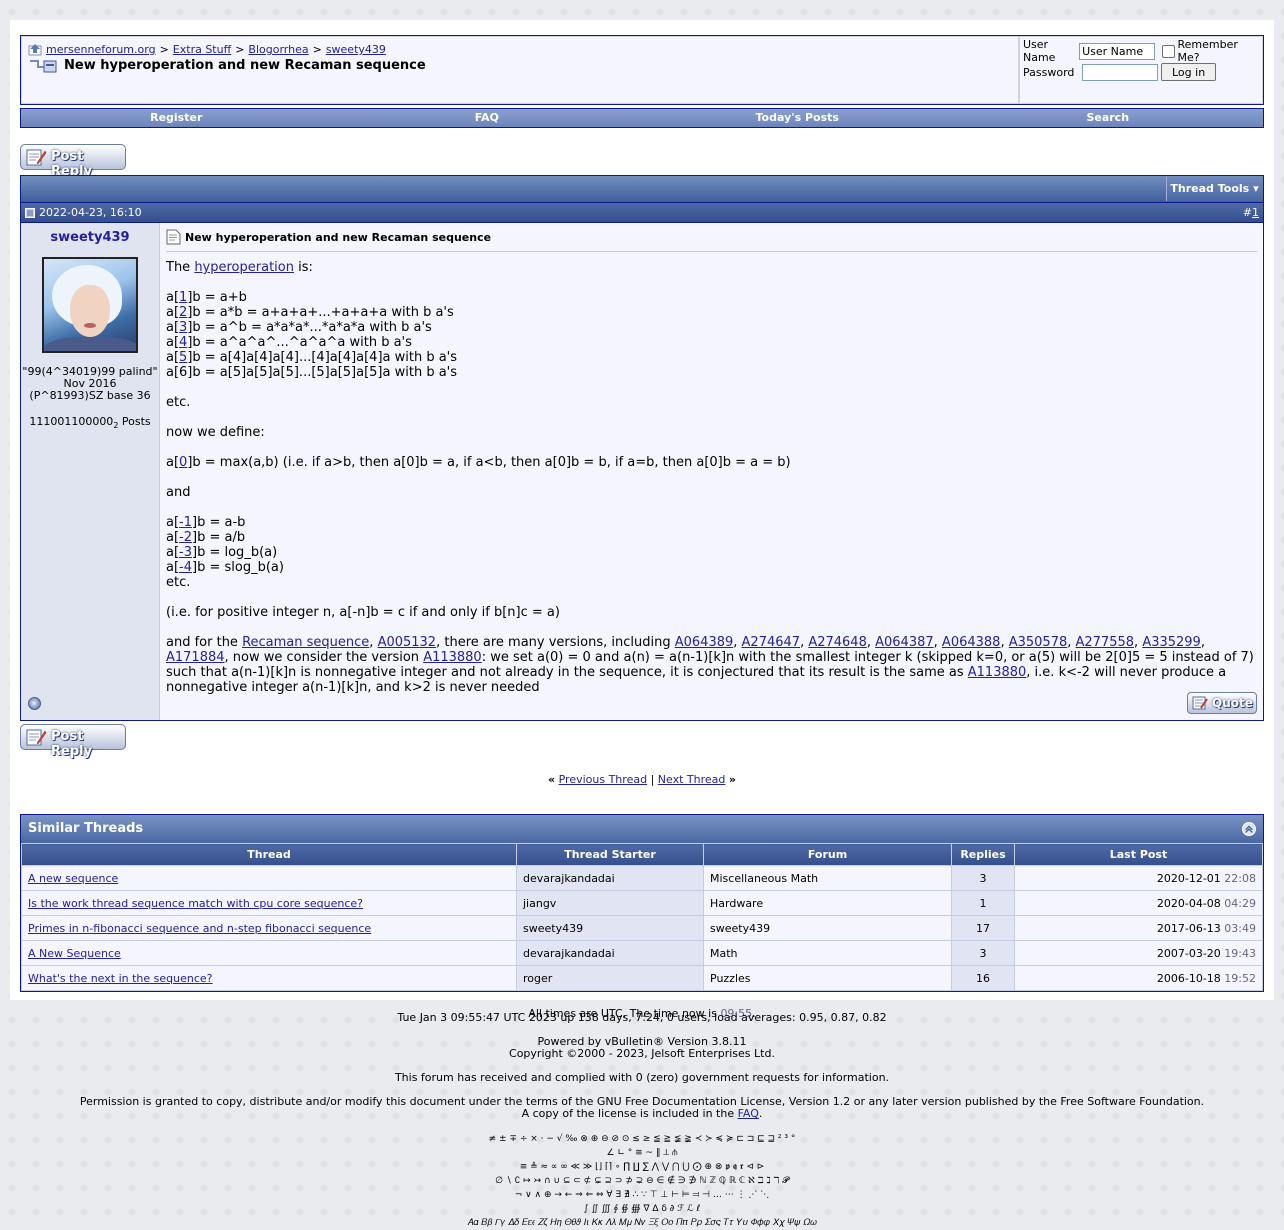 Image resolution: width=1284 pixels, height=1230 pixels. Describe the element at coordinates (1108, 118) in the screenshot. I see `menu-search: Search` at that location.